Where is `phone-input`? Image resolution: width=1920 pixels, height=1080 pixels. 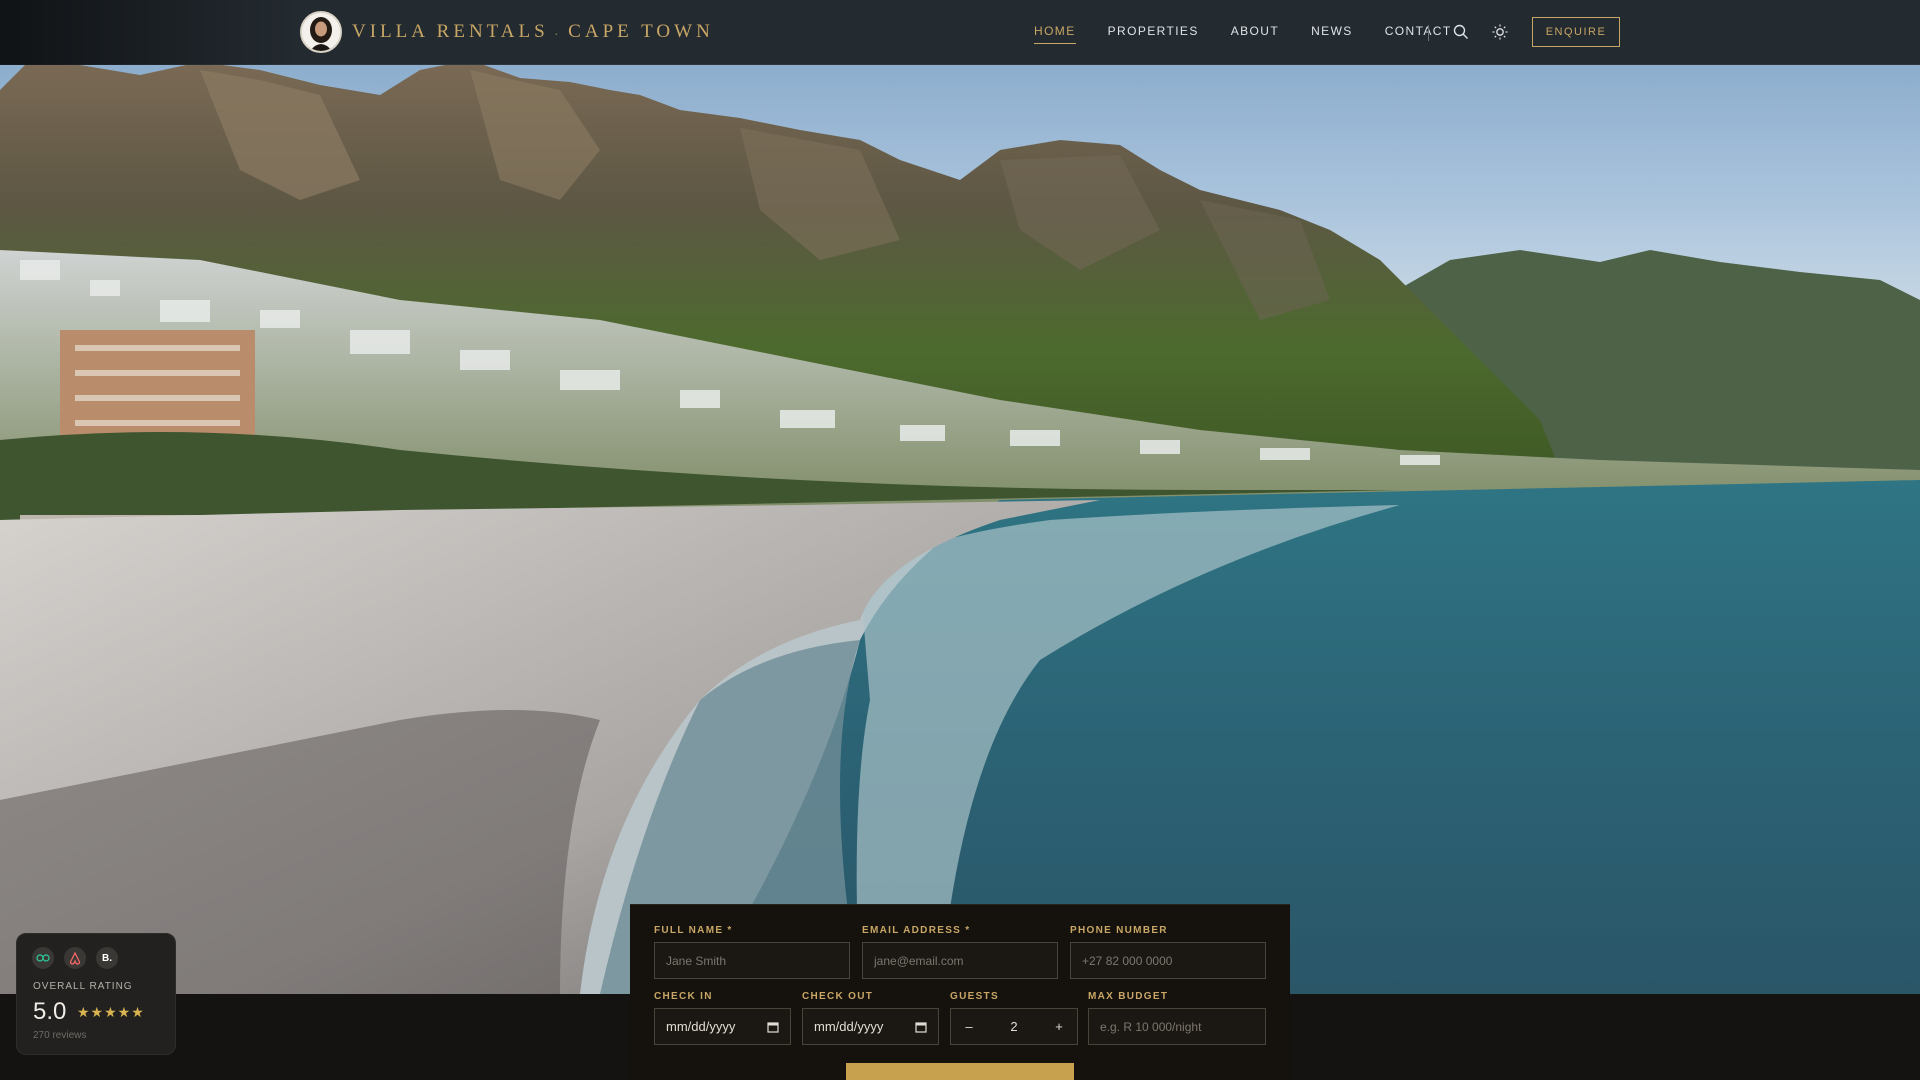 phone-input is located at coordinates (1168, 960).